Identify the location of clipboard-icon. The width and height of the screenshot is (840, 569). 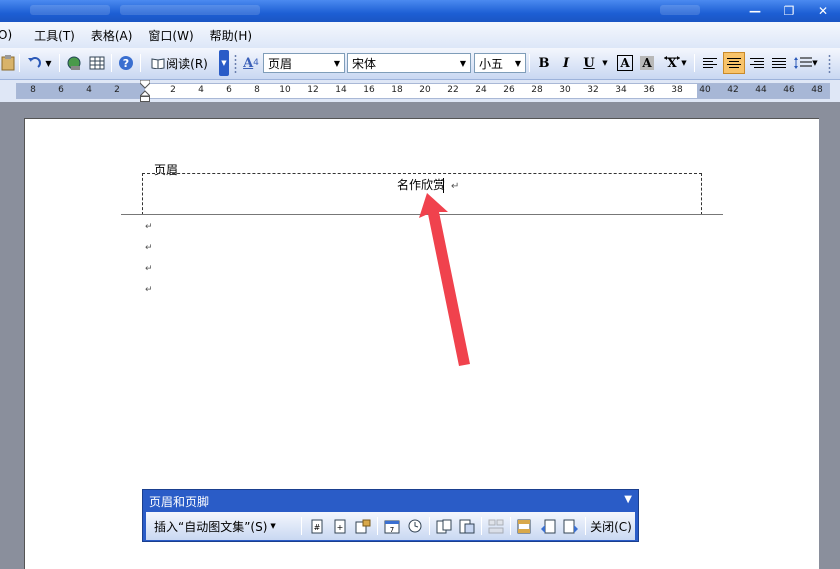
(8, 63).